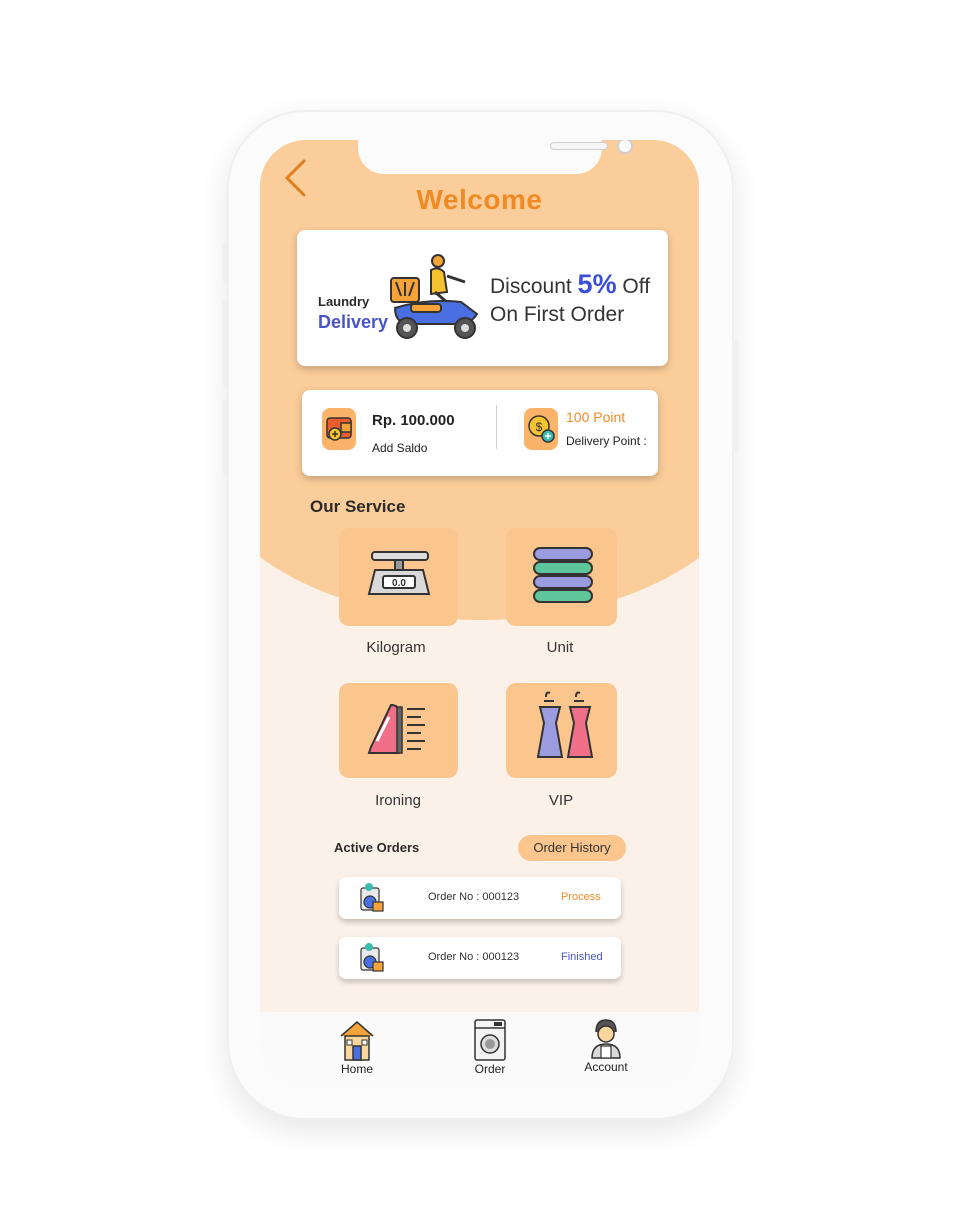 The width and height of the screenshot is (959, 1231). What do you see at coordinates (636, 286) in the screenshot?
I see `promo-suffix: Off` at bounding box center [636, 286].